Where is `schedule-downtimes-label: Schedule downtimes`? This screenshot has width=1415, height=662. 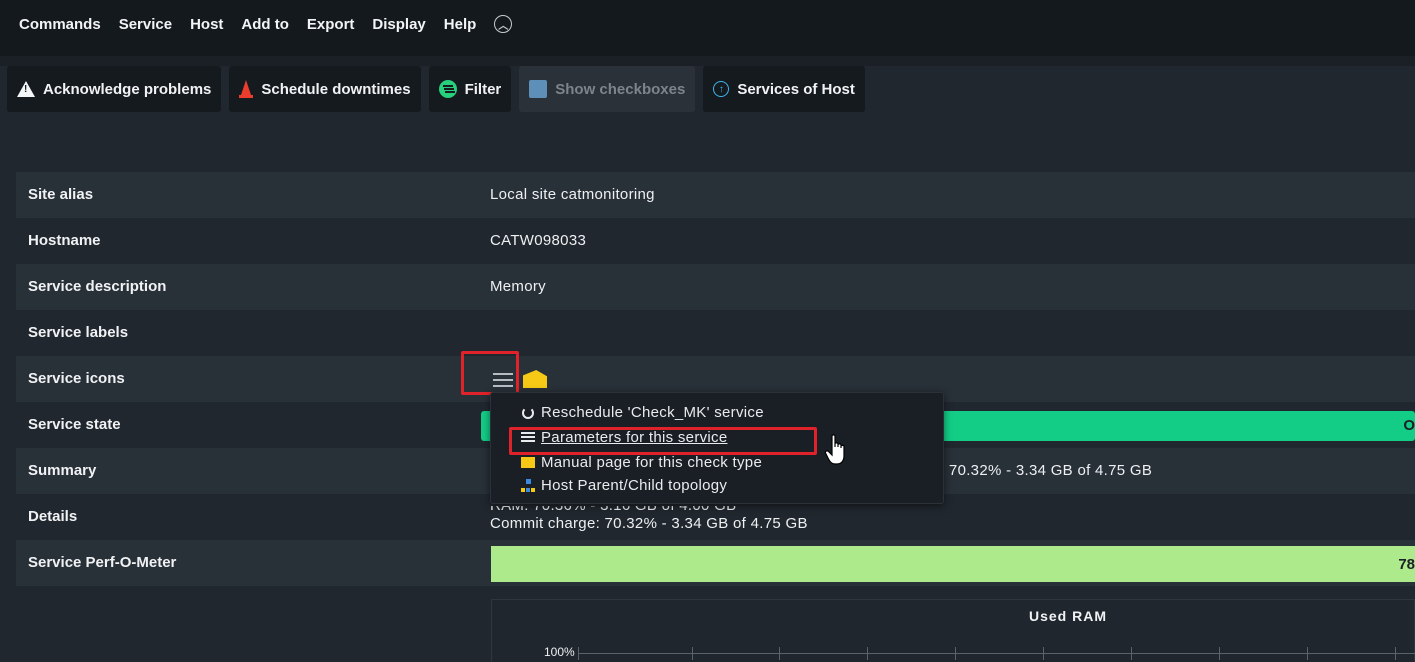
schedule-downtimes-label: Schedule downtimes is located at coordinates (336, 89).